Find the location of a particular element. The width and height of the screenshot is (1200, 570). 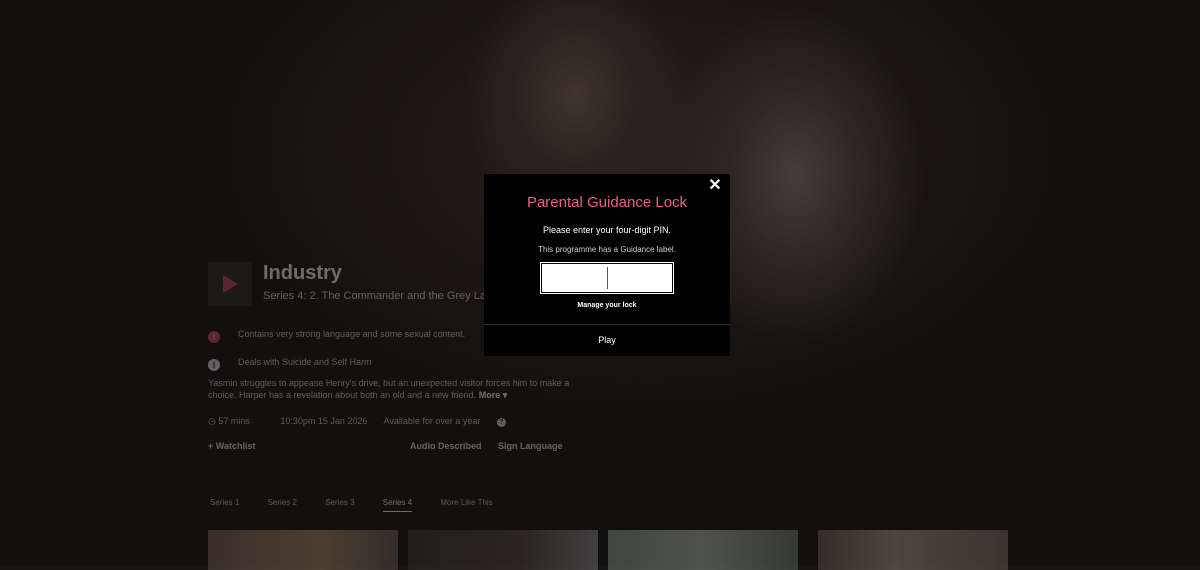

broadcast-date: 10:30pm 15 Jan 2026 is located at coordinates (324, 421).